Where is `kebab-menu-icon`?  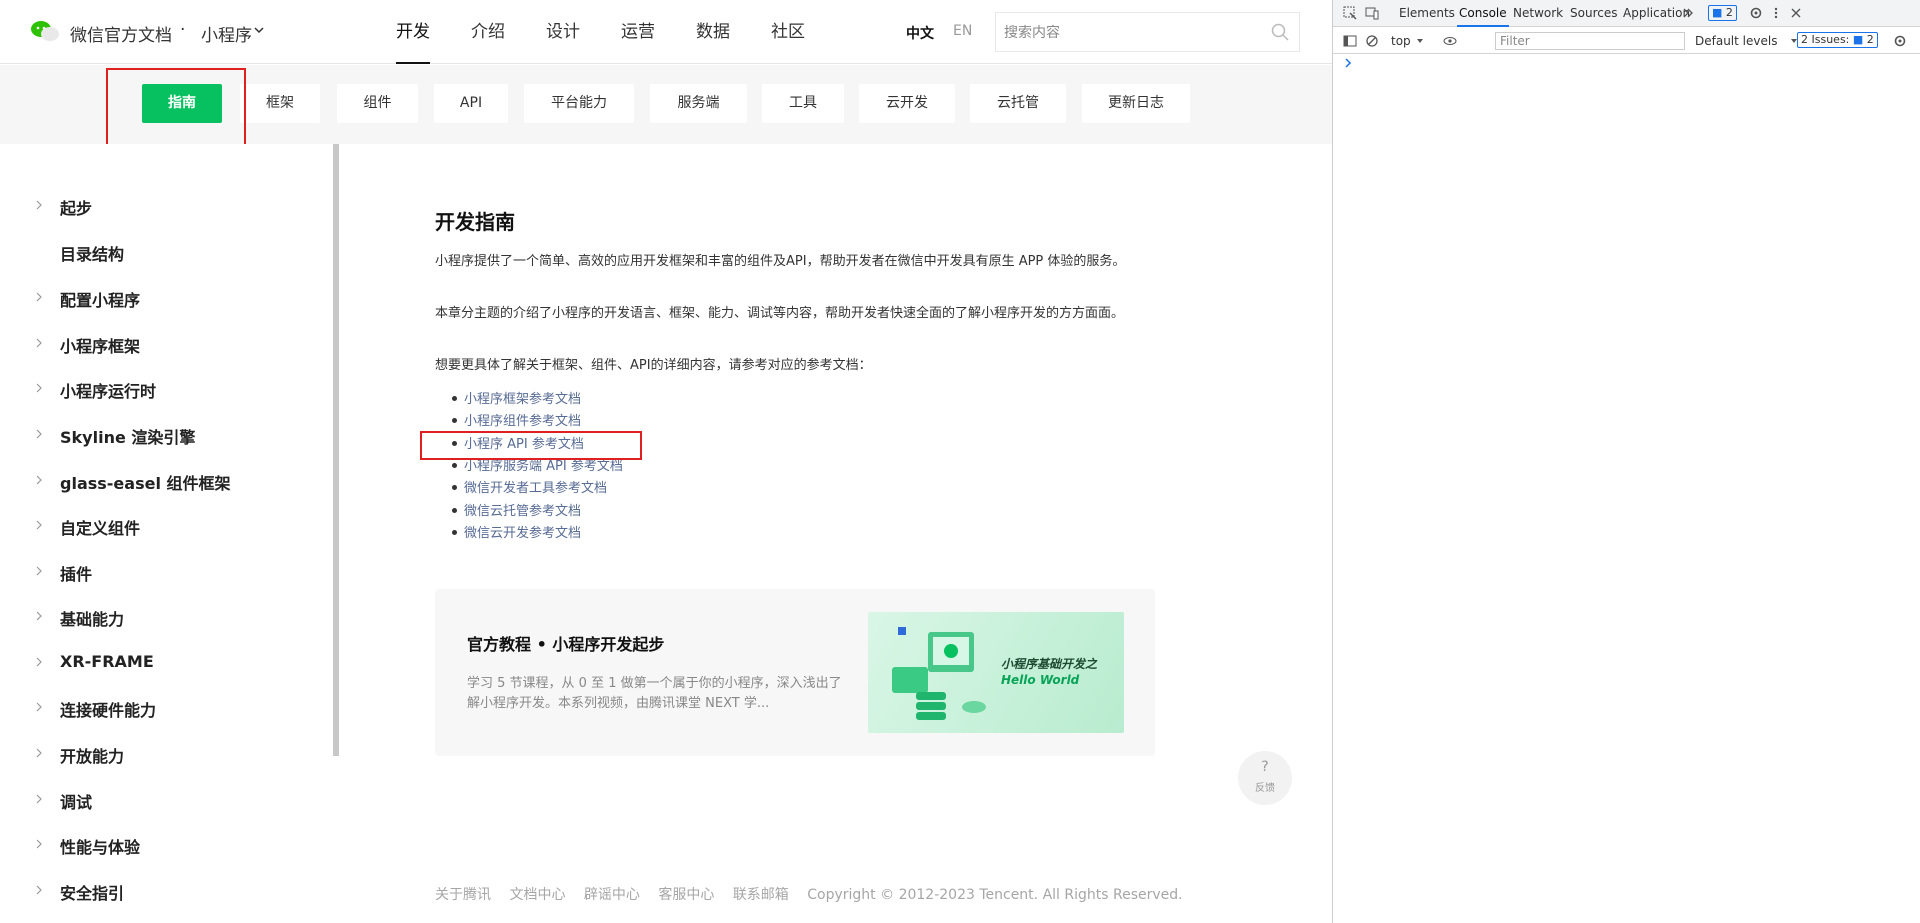
kebab-menu-icon is located at coordinates (1776, 13).